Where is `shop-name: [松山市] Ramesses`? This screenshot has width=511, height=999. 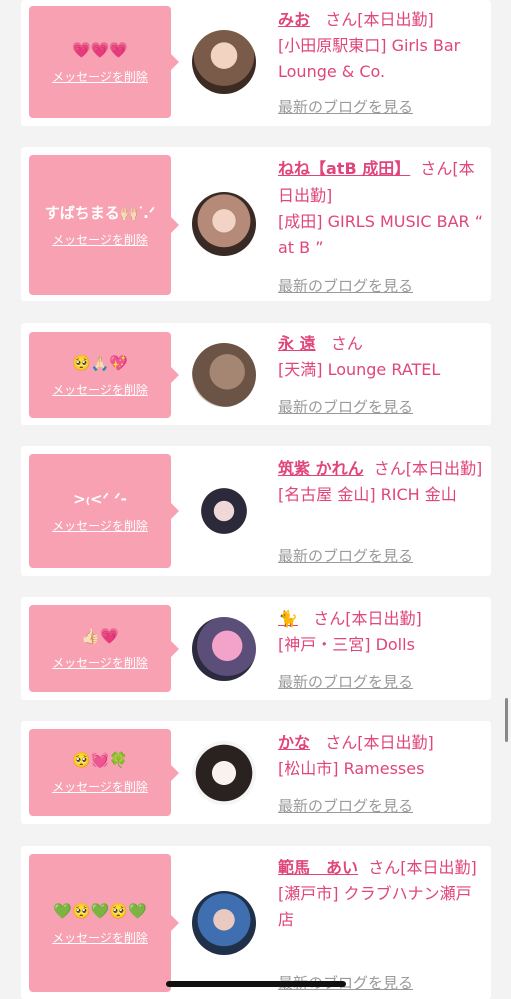 shop-name: [松山市] Ramesses is located at coordinates (351, 768).